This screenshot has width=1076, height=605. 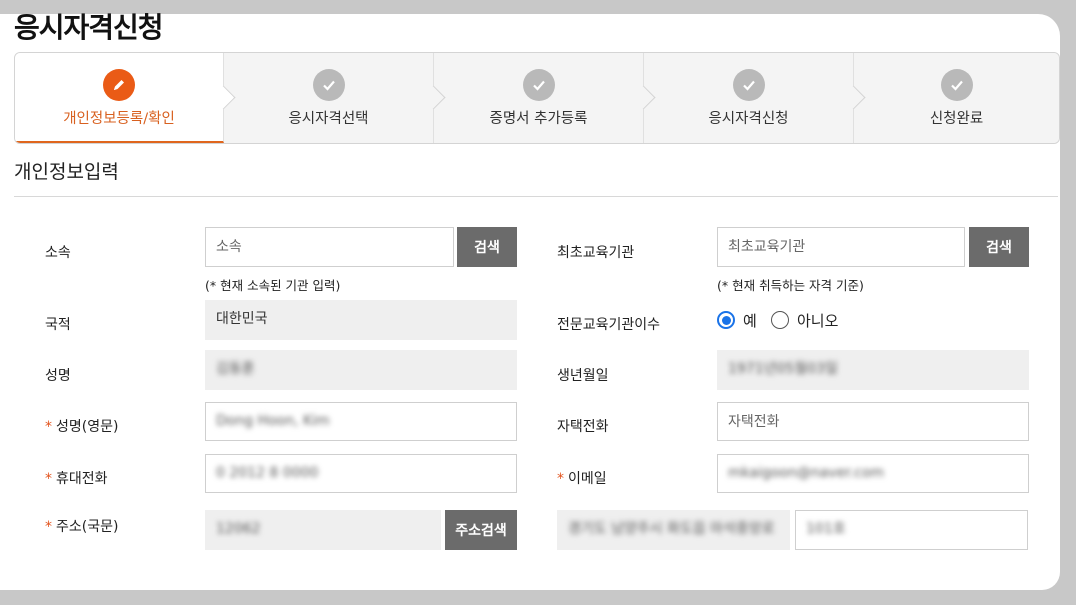 I want to click on step-label: 응시자격신청, so click(x=748, y=119).